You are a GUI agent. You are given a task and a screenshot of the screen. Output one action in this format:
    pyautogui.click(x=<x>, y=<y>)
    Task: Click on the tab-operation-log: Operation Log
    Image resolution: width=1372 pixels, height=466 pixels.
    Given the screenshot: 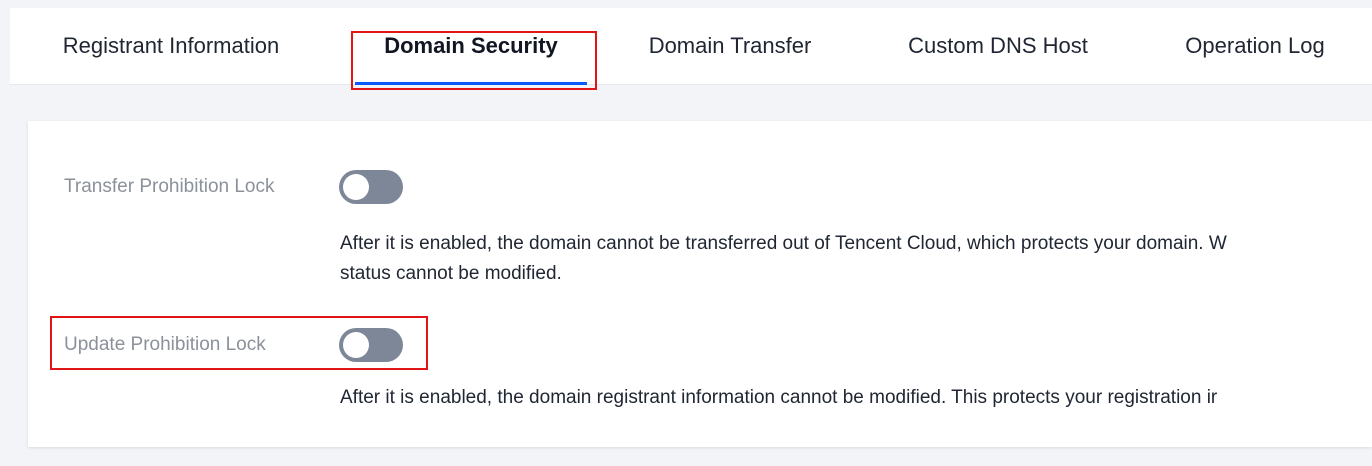 What is the action you would take?
    pyautogui.click(x=1255, y=46)
    